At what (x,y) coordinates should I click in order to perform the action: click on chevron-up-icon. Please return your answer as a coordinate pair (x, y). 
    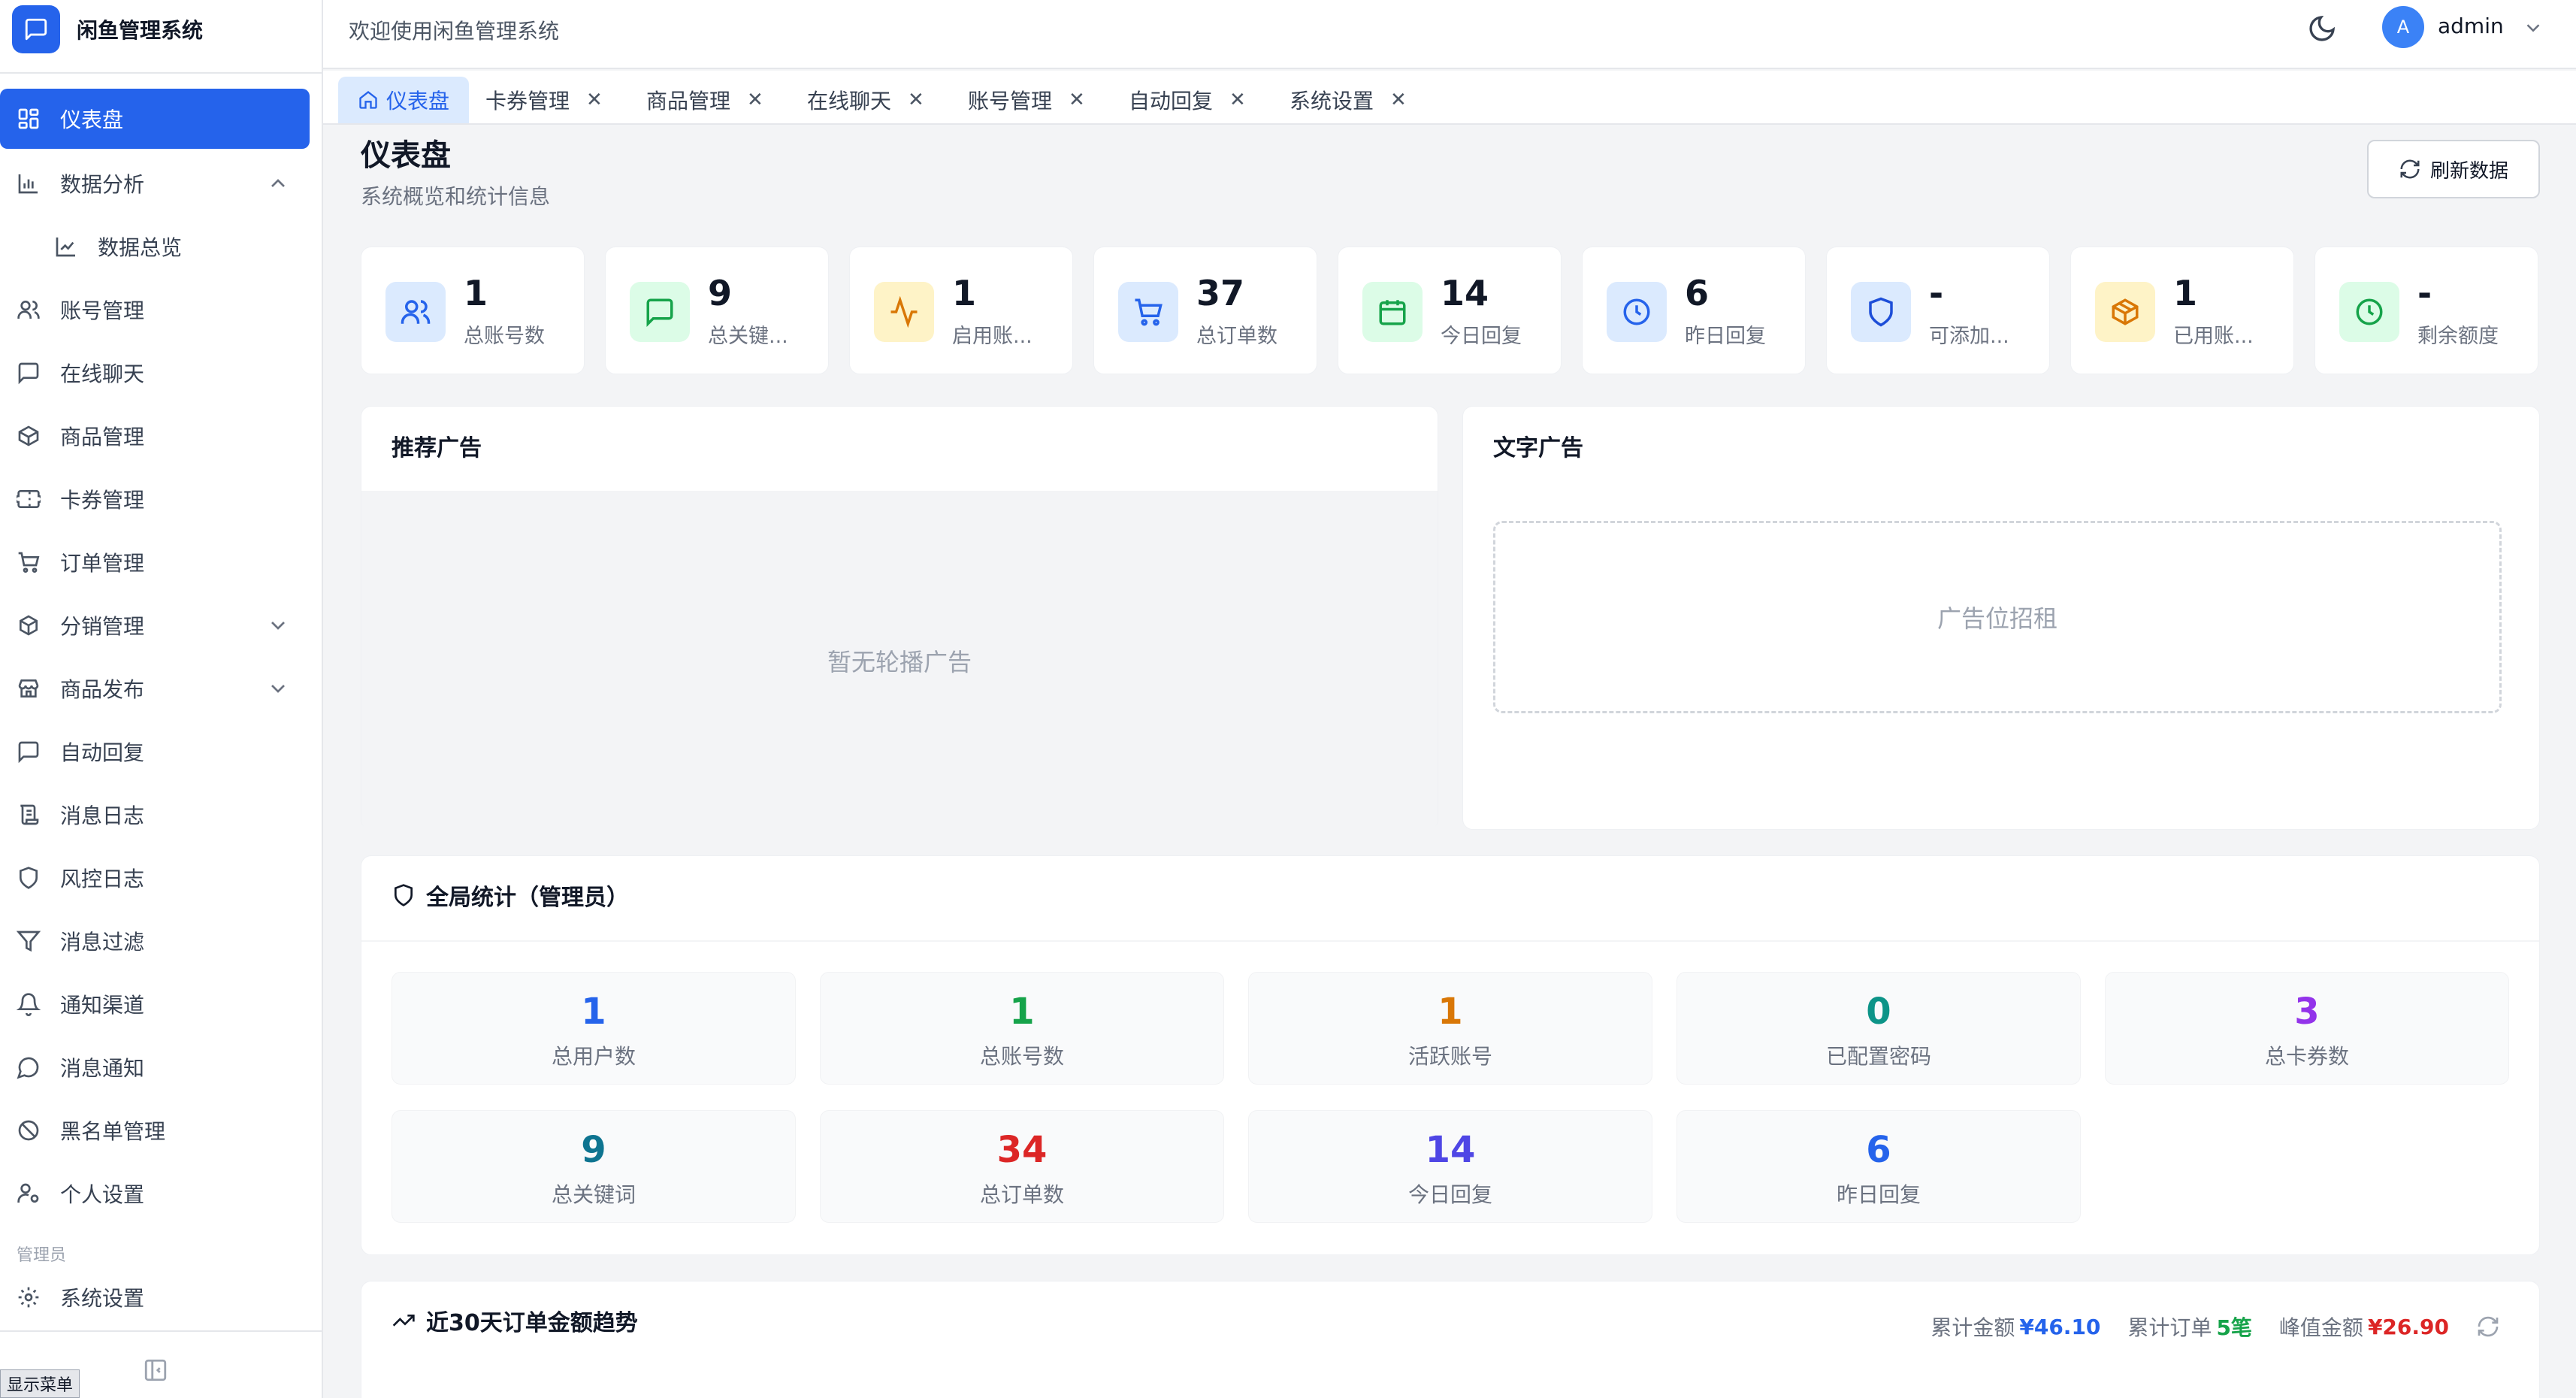
    Looking at the image, I should click on (278, 183).